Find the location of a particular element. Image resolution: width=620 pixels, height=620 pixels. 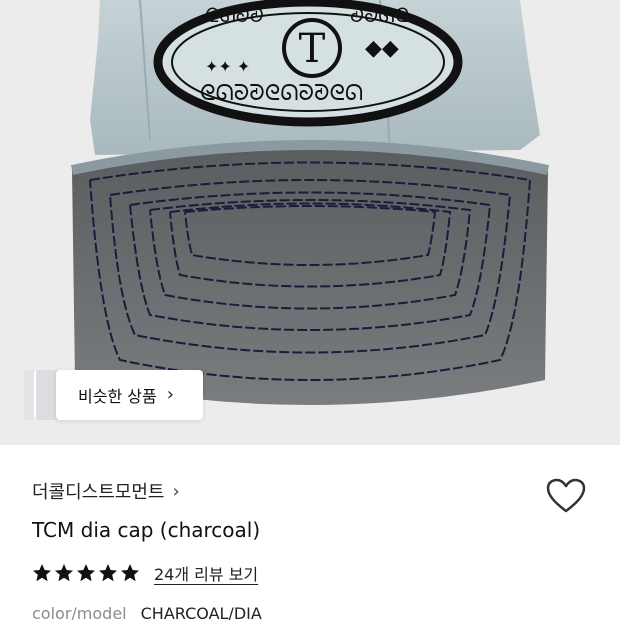

star-rating is located at coordinates (86, 573).